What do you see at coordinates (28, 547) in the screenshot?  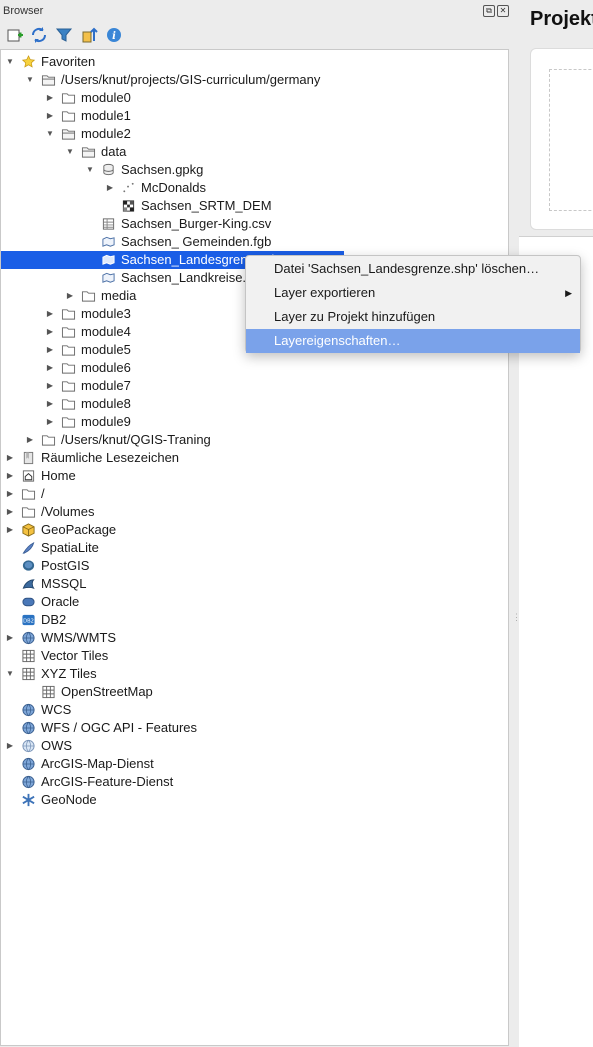 I see `spatialite-icon` at bounding box center [28, 547].